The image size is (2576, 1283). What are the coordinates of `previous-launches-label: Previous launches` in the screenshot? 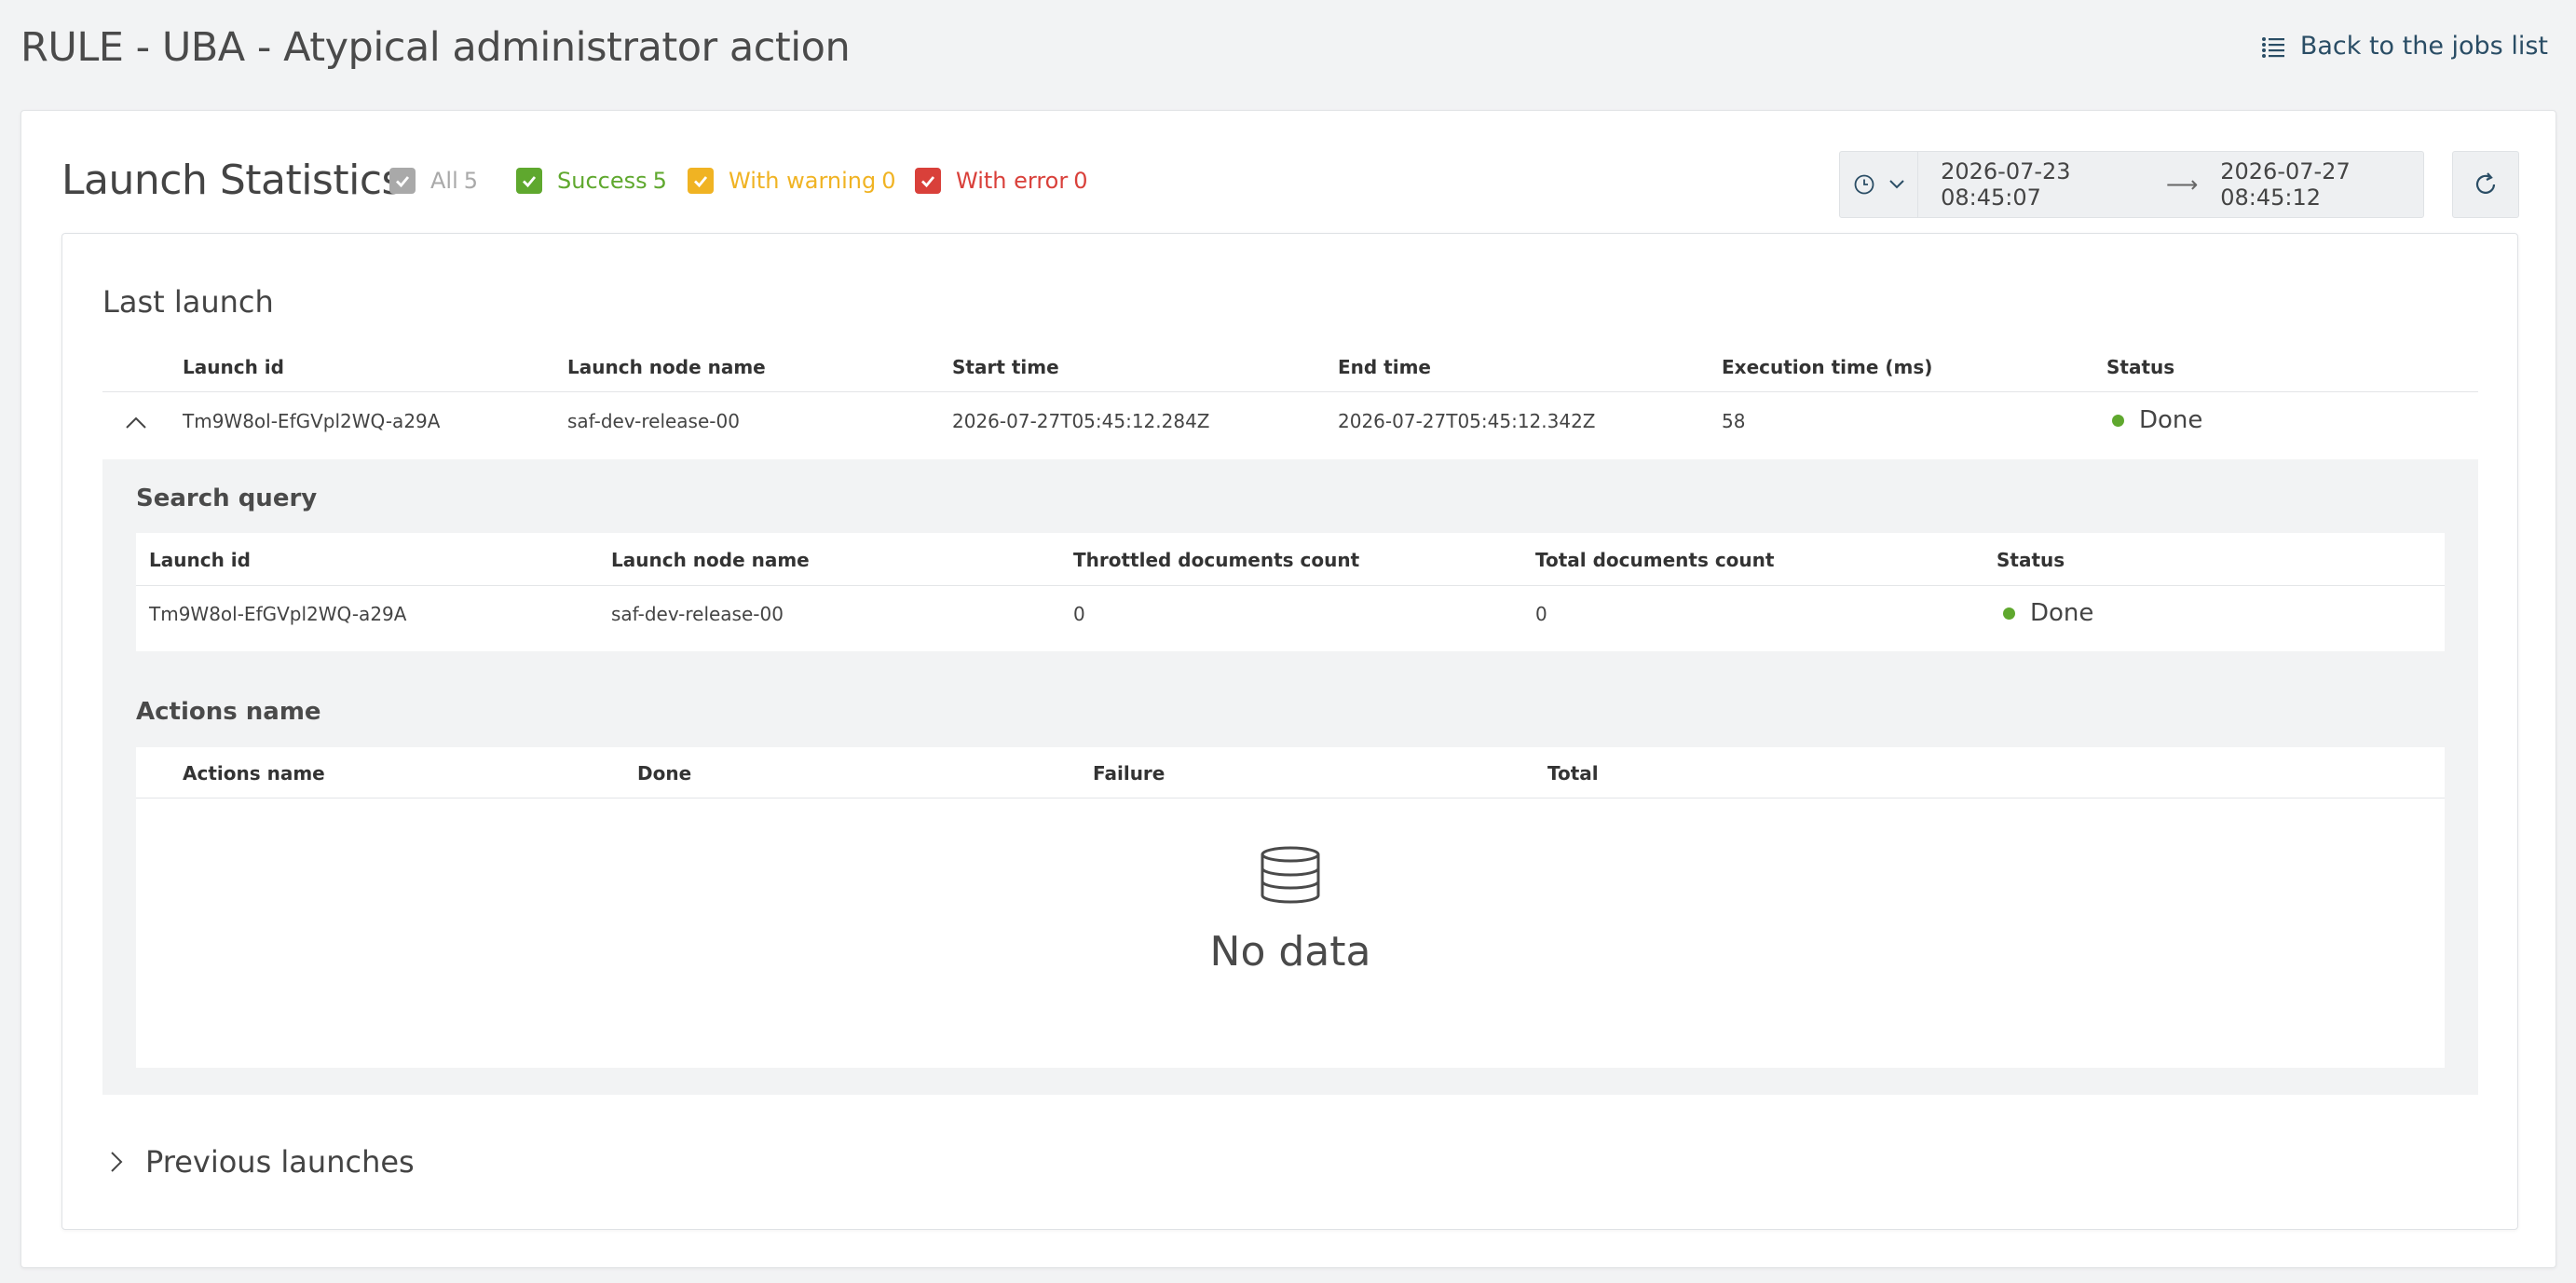 It's located at (280, 1162).